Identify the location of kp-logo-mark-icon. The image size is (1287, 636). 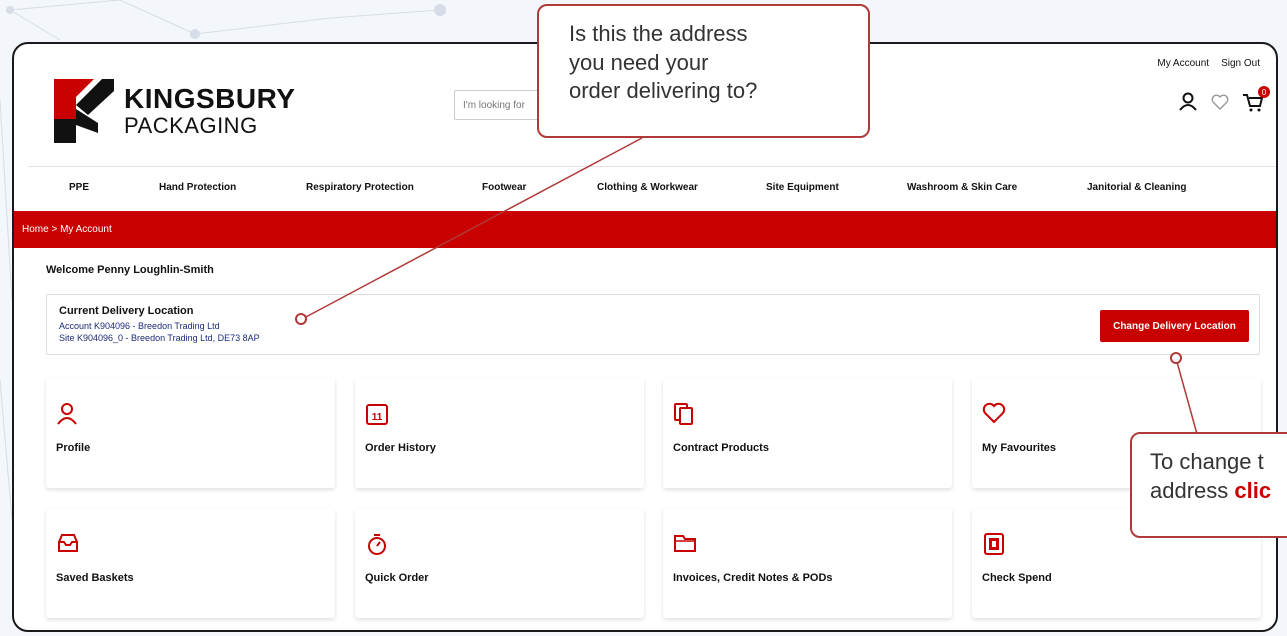
(84, 111).